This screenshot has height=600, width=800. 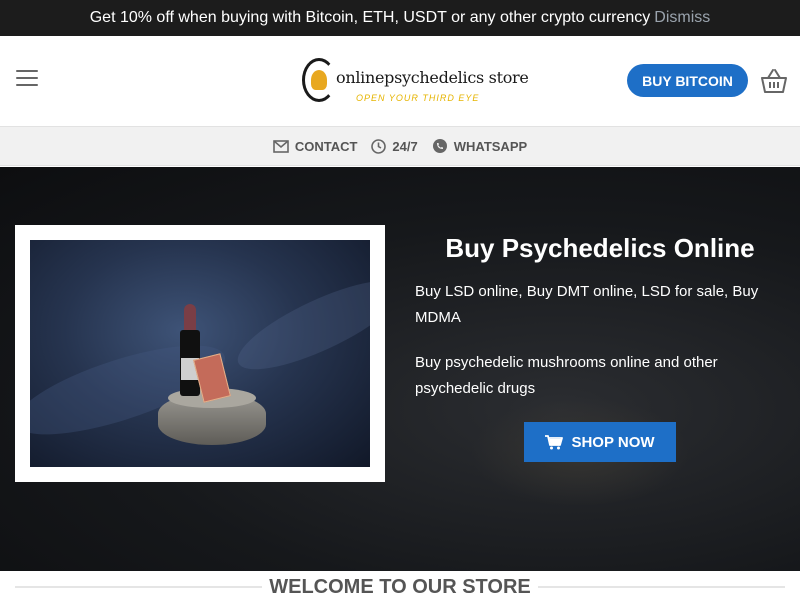 I want to click on hamburger-menu-icon, so click(x=27, y=79).